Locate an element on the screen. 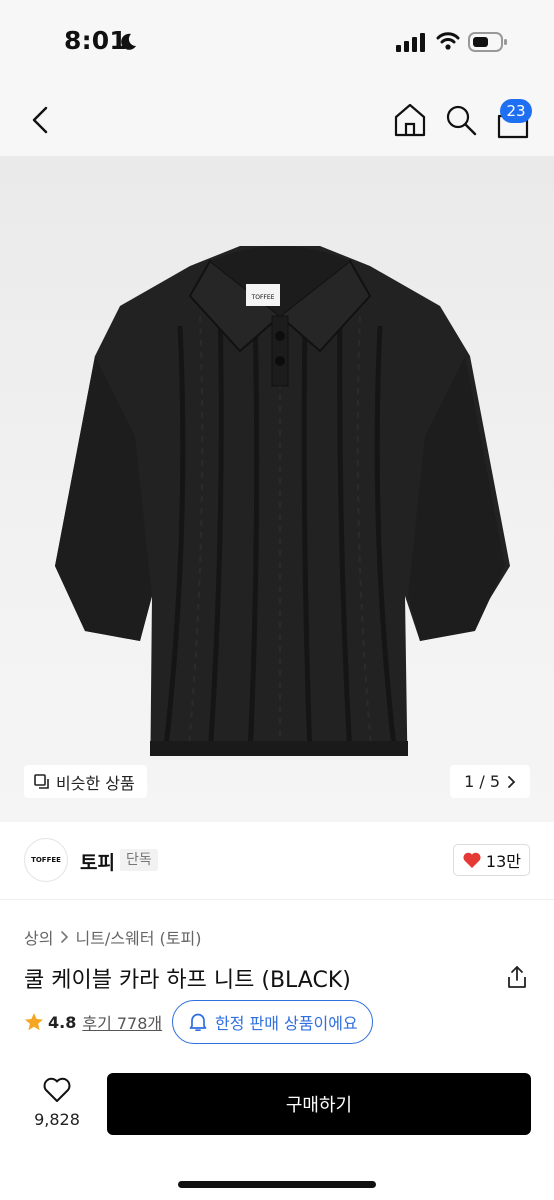 The width and height of the screenshot is (554, 1200). home-indicator is located at coordinates (277, 1184).